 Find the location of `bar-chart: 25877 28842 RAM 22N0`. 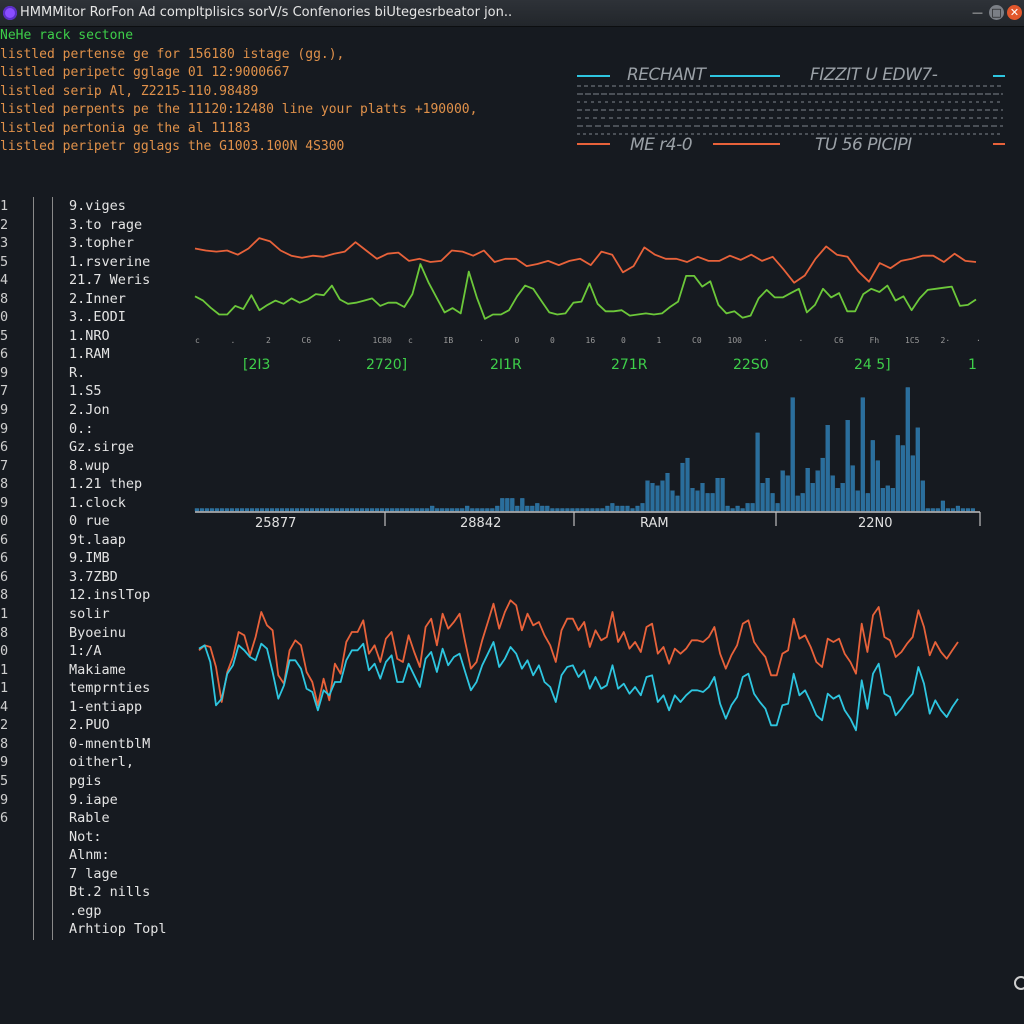

bar-chart: 25877 28842 RAM 22N0 is located at coordinates (587, 459).